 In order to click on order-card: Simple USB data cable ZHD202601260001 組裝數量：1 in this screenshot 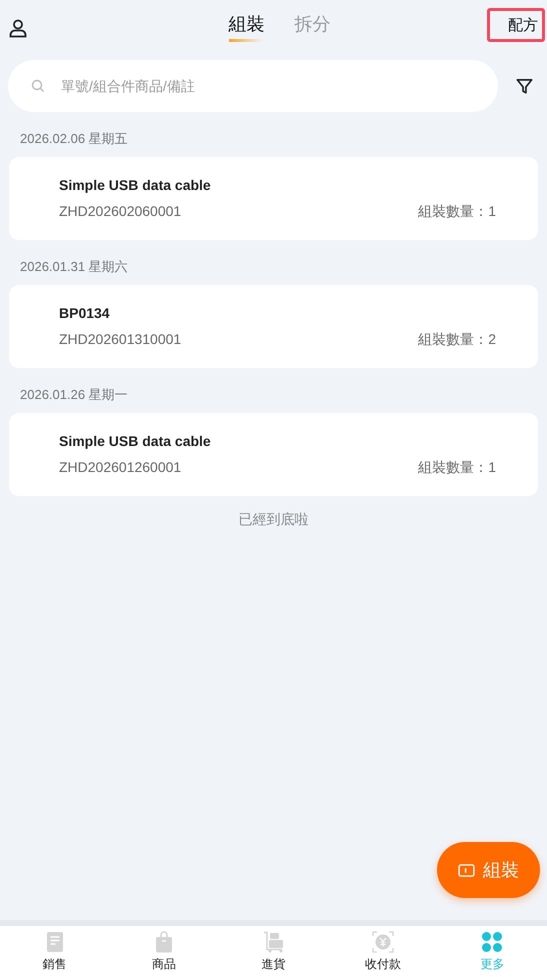, I will do `click(273, 454)`.